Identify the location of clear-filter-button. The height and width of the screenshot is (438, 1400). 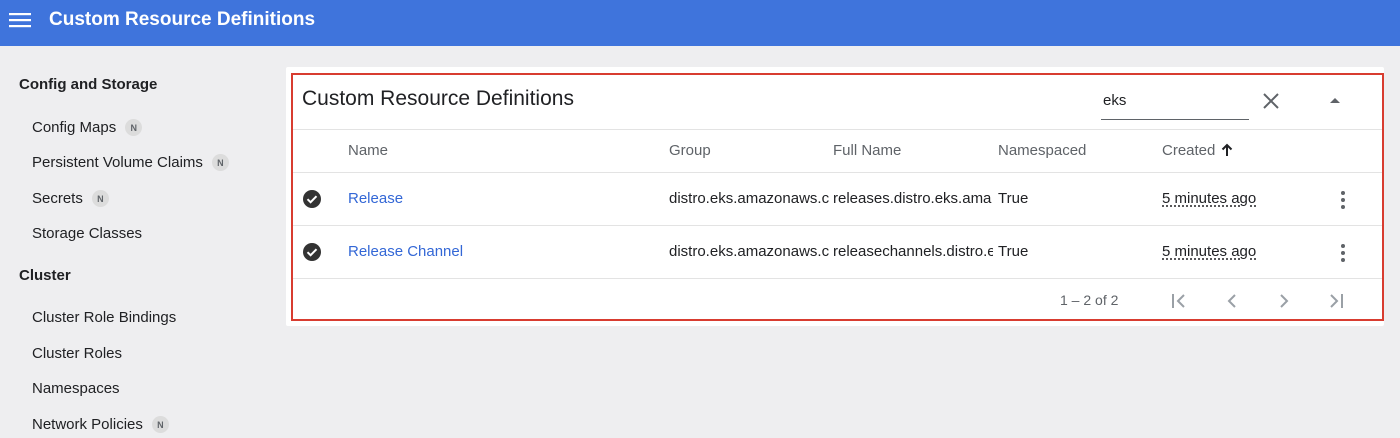
(1271, 101).